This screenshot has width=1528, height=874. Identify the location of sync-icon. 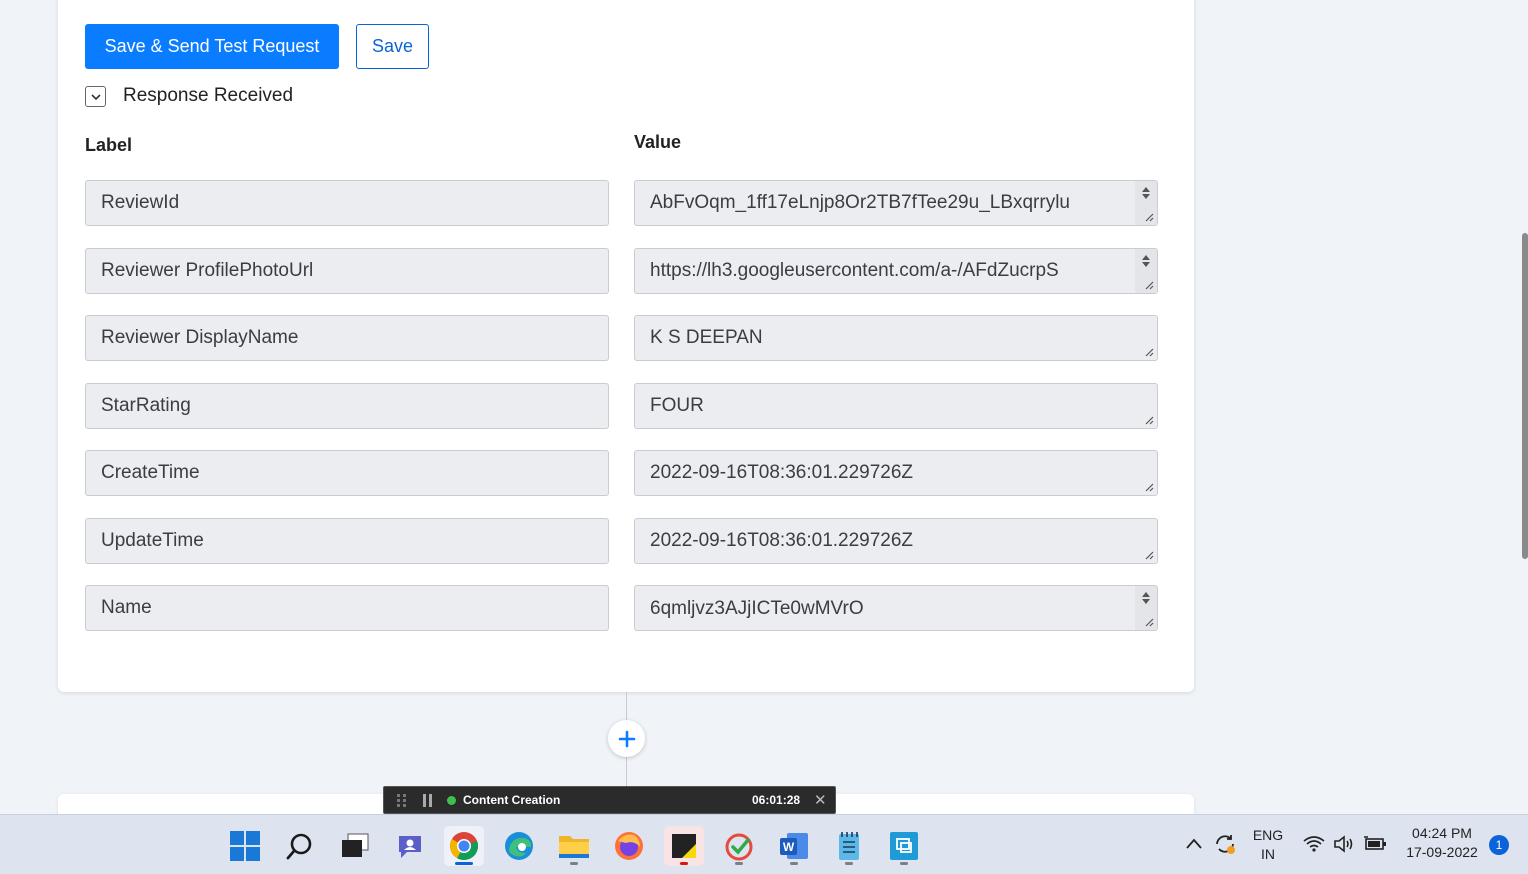
(1225, 844).